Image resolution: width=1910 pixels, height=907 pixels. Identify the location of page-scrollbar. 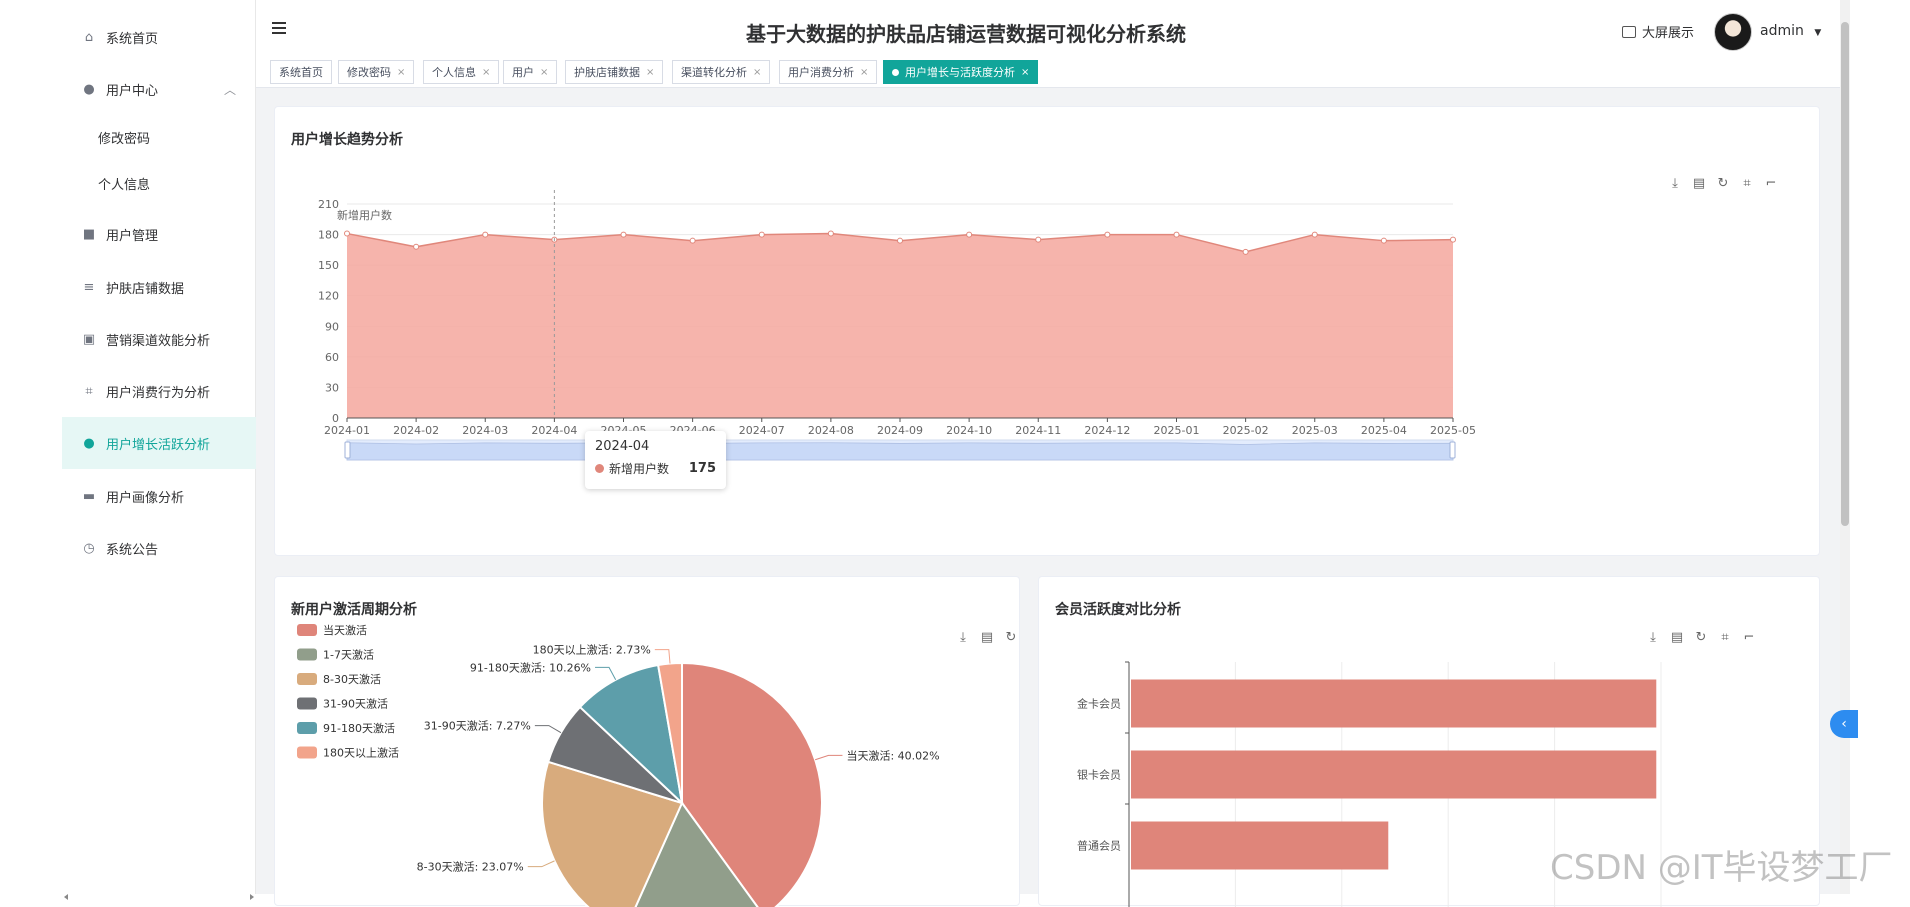
(1845, 447).